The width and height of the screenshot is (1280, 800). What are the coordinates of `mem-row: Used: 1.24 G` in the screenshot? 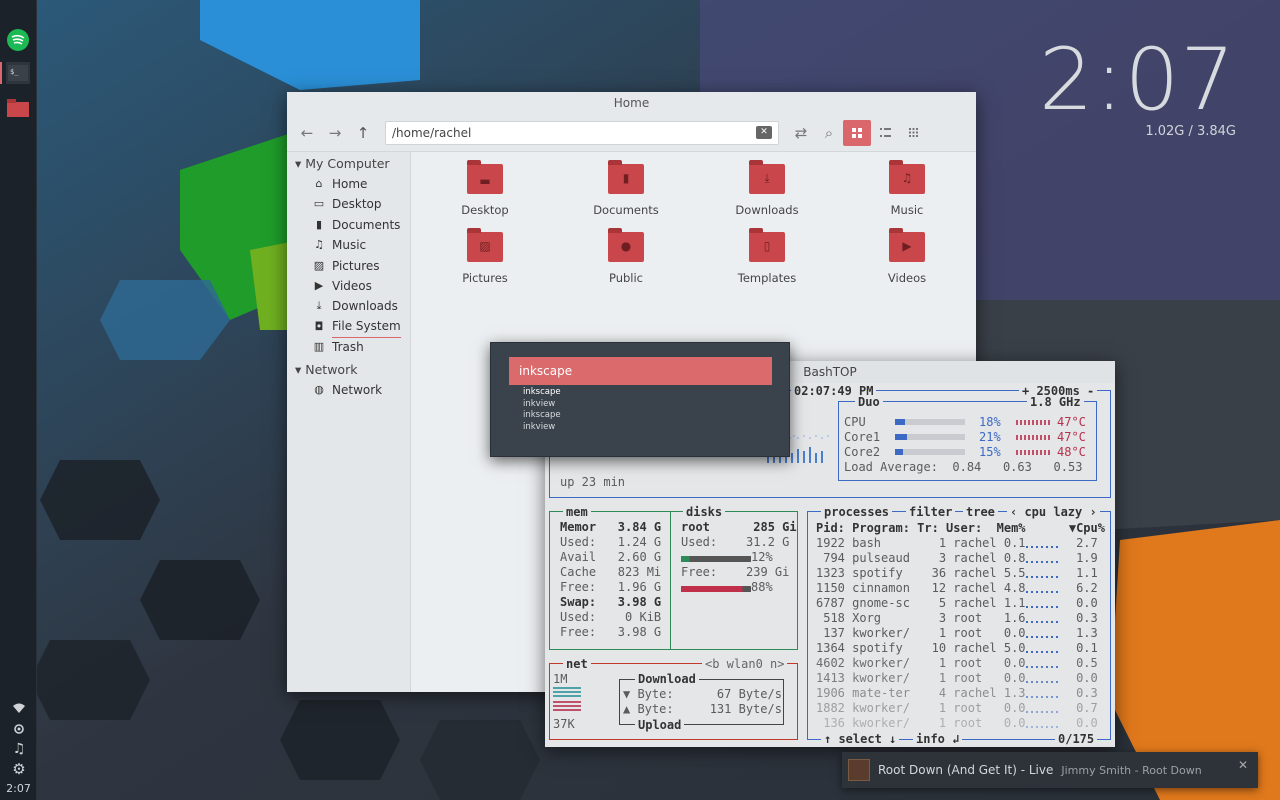 It's located at (611, 542).